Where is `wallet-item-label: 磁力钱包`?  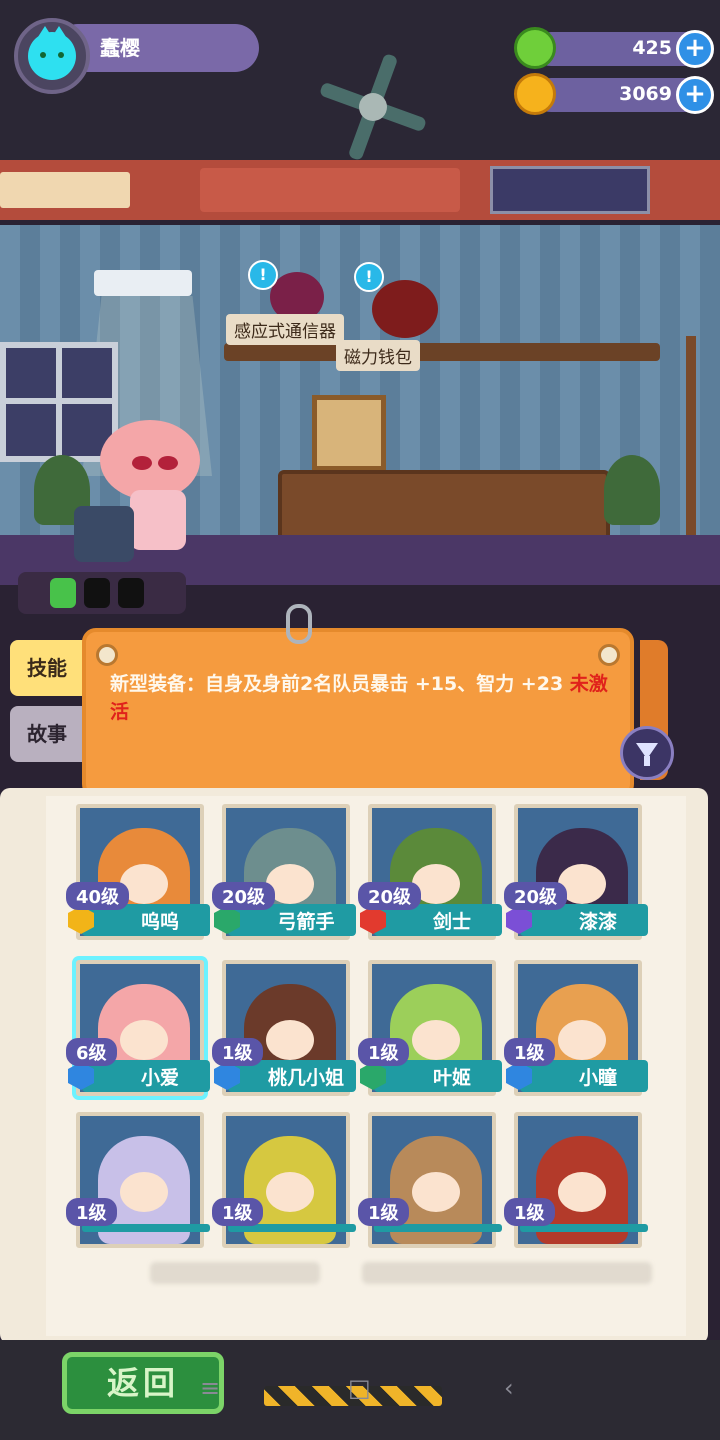
wallet-item-label: 磁力钱包 is located at coordinates (378, 355).